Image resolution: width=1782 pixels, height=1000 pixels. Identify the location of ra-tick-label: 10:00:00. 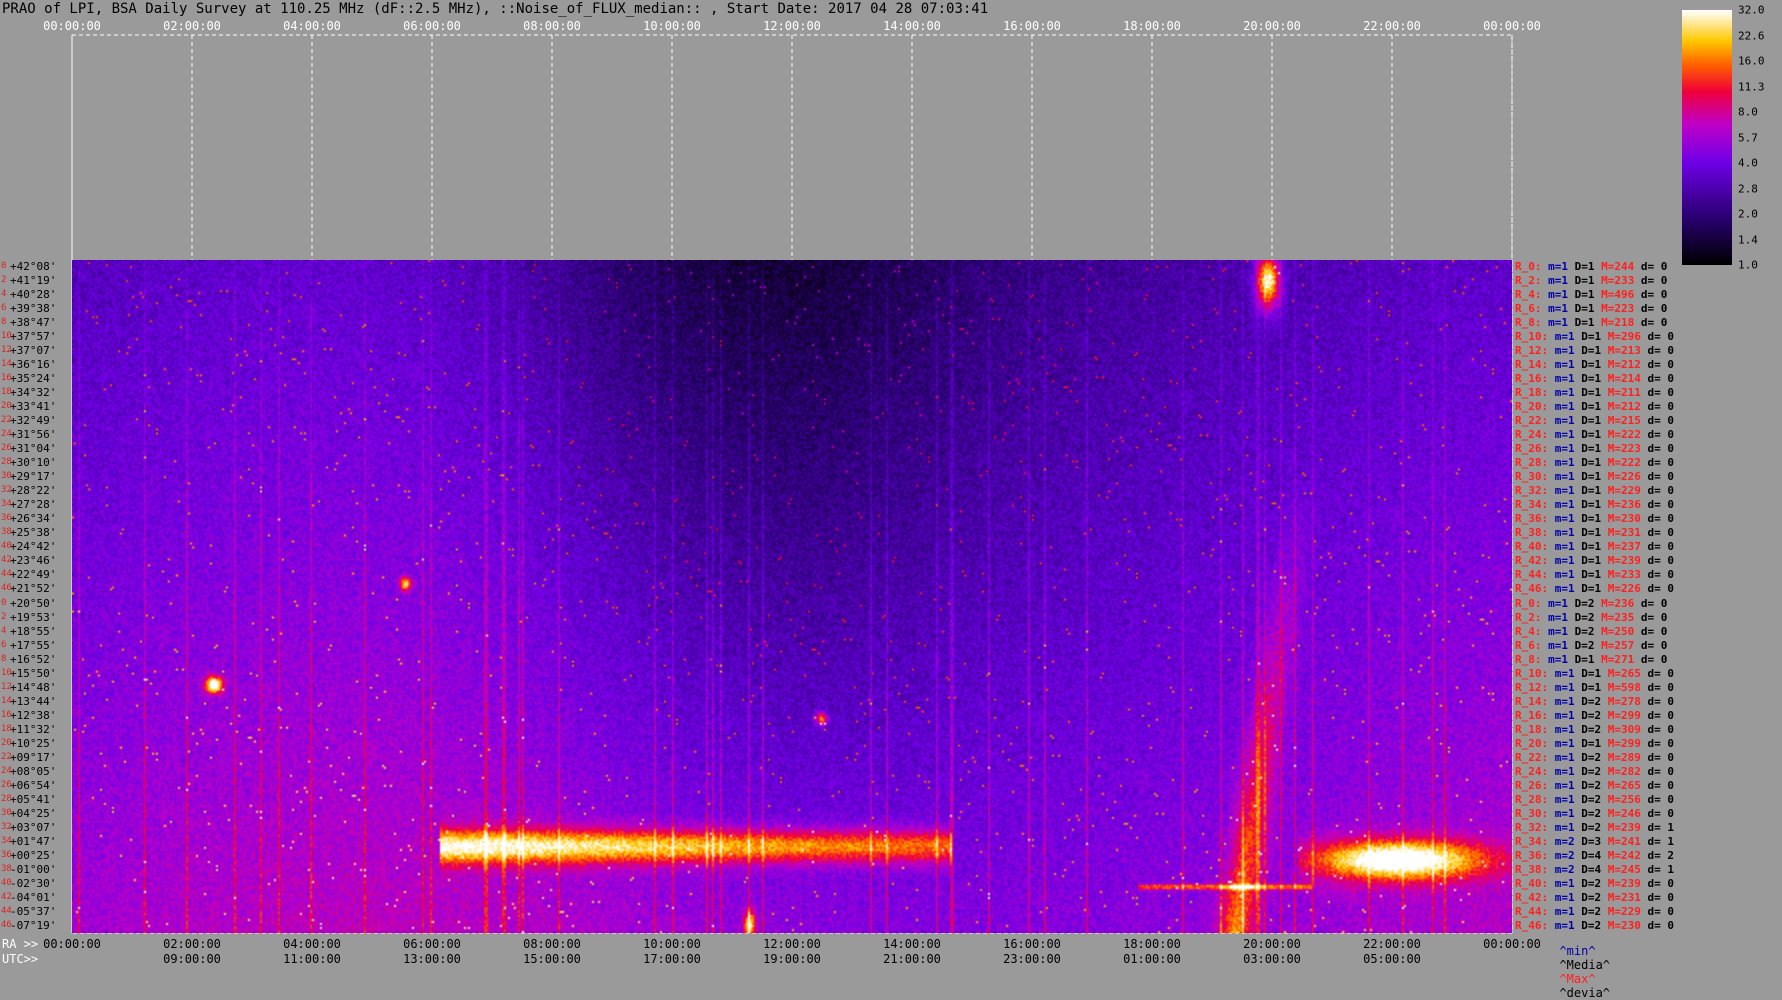
(672, 944).